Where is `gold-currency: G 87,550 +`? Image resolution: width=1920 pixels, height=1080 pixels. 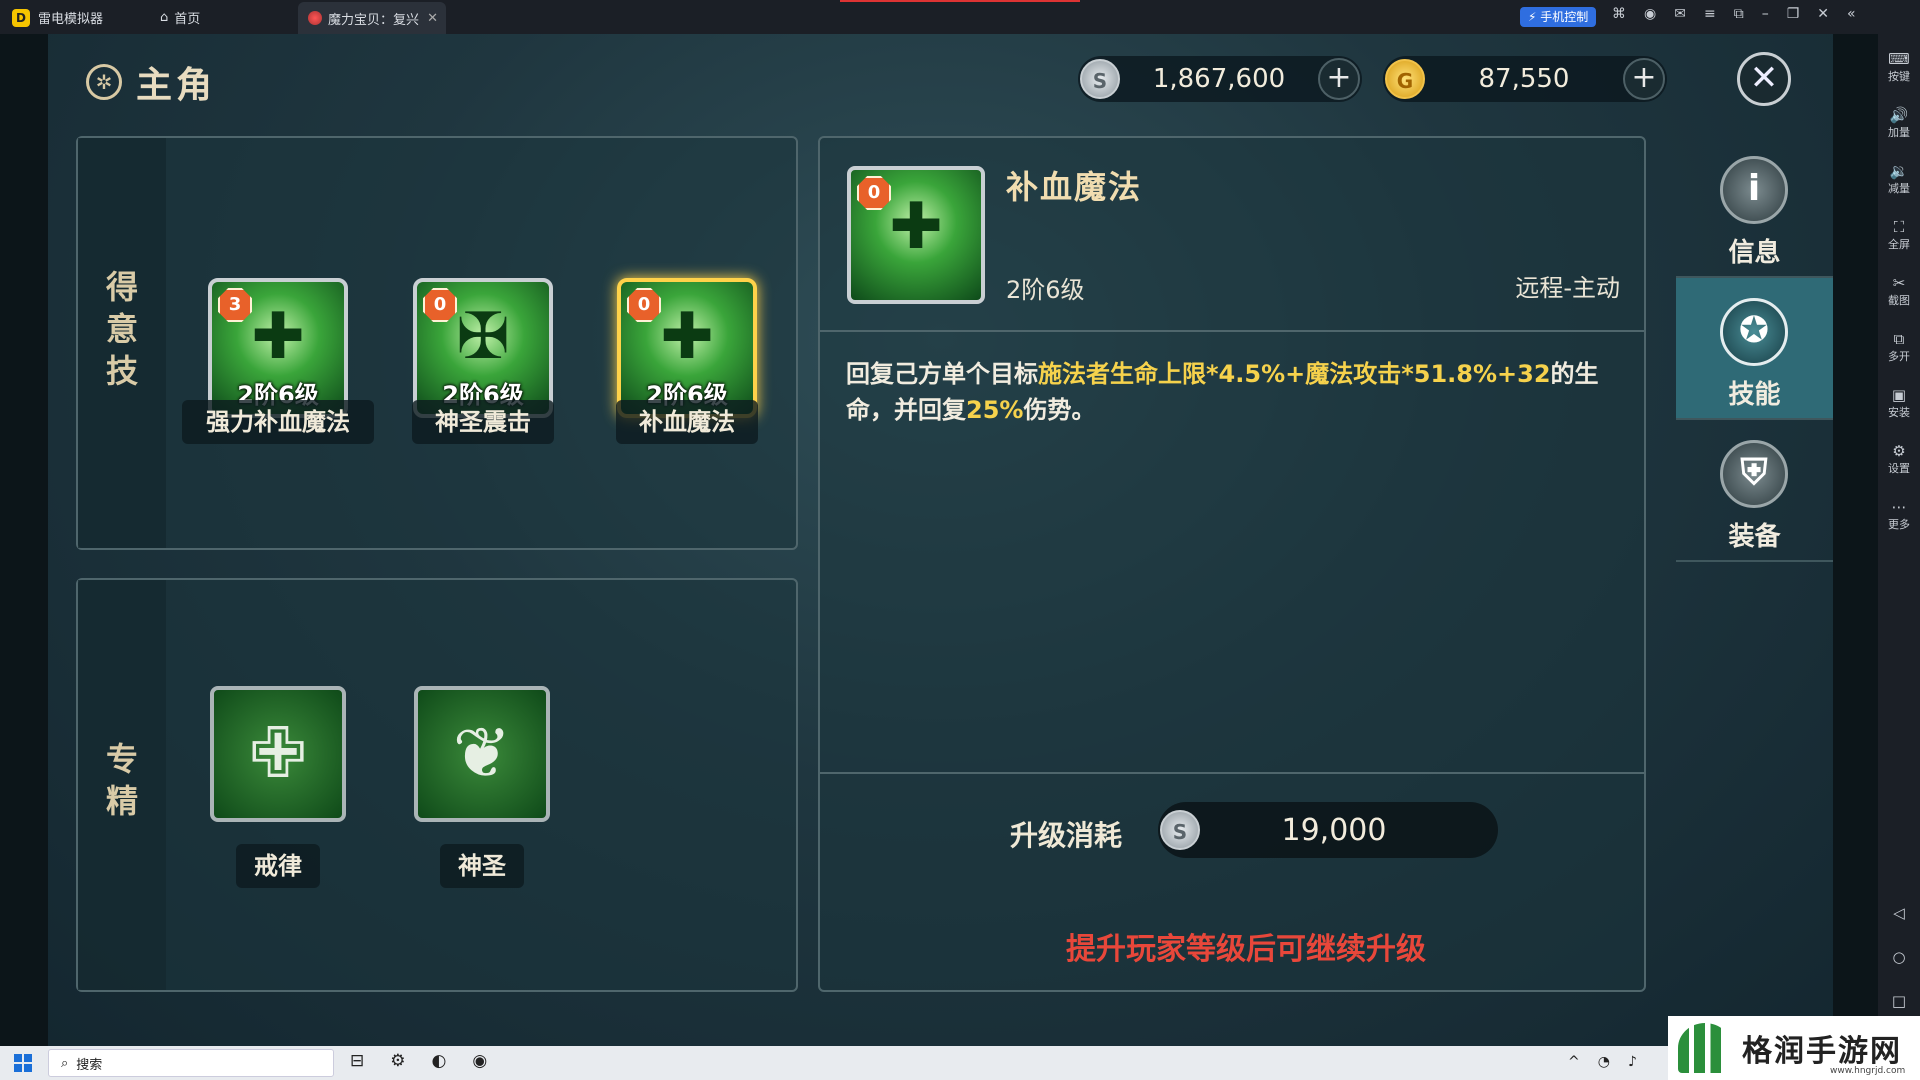
gold-currency: G 87,550 + is located at coordinates (1525, 79).